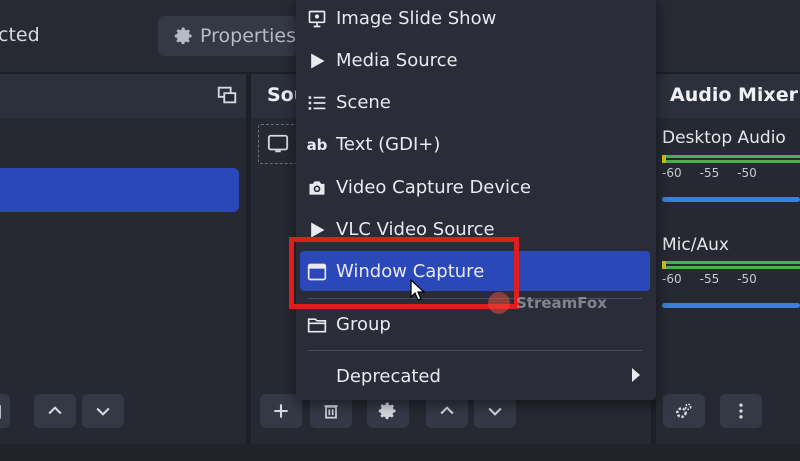  What do you see at coordinates (397, 60) in the screenshot?
I see `menu-item-label: Media Source` at bounding box center [397, 60].